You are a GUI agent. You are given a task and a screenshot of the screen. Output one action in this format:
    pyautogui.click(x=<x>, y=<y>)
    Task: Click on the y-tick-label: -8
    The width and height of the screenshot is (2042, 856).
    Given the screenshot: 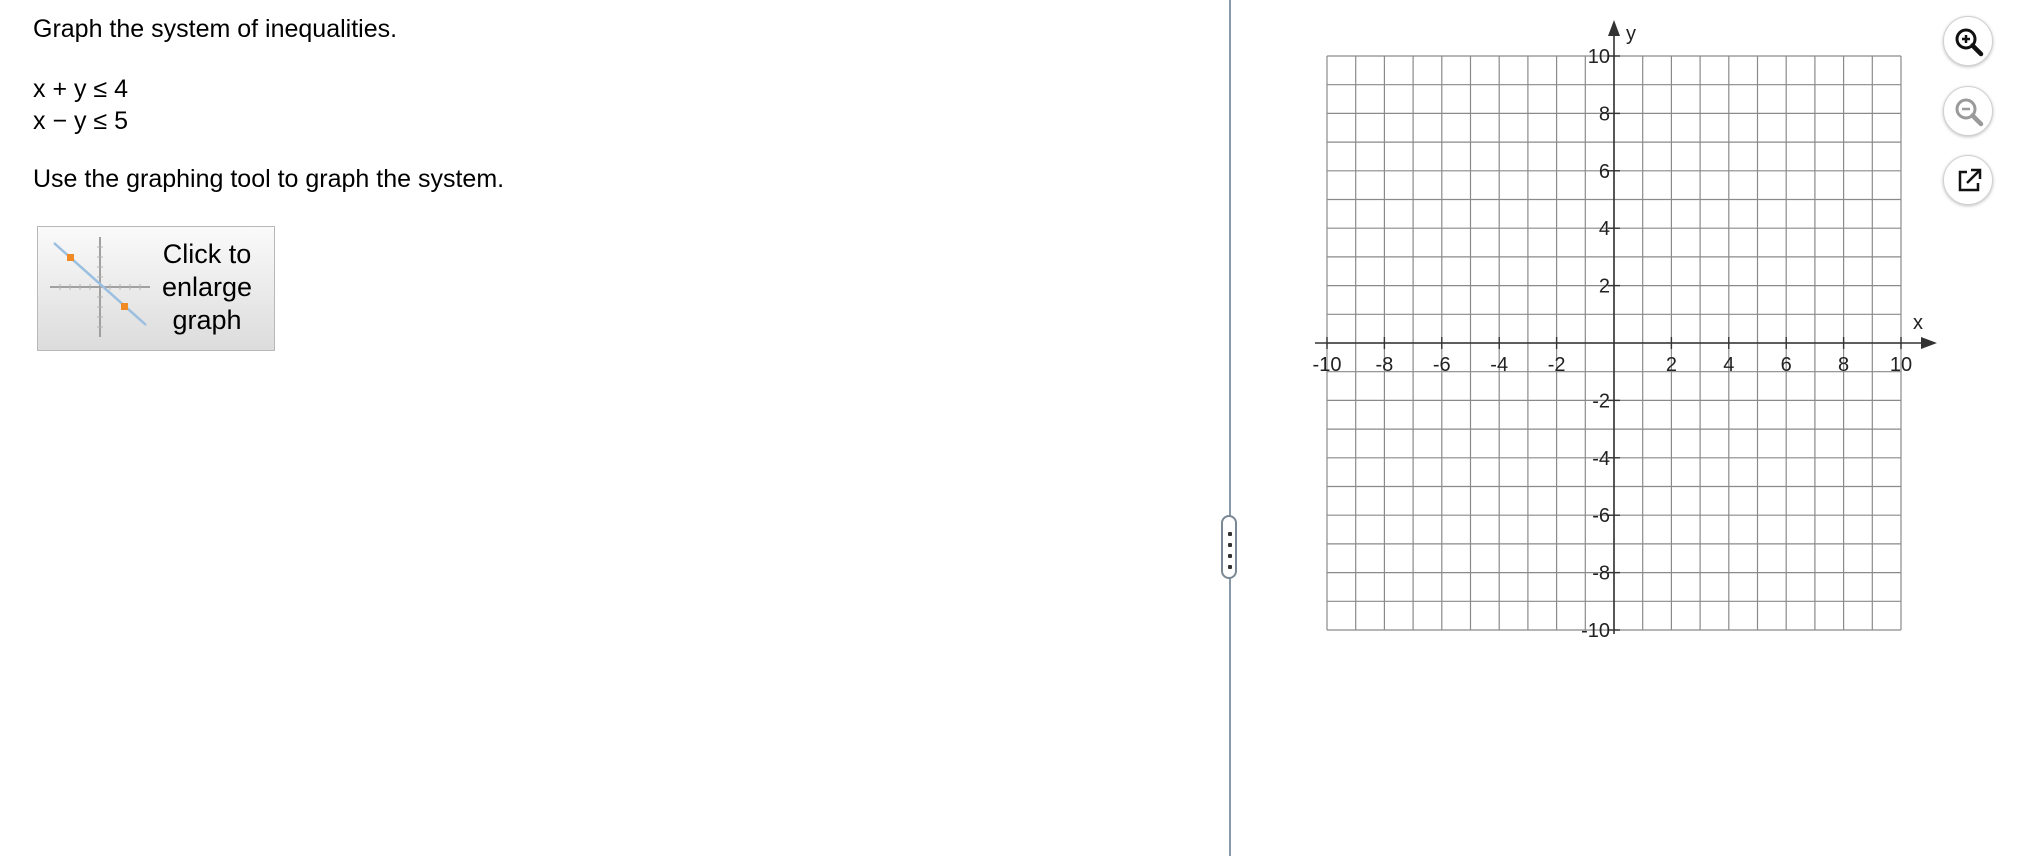 What is the action you would take?
    pyautogui.click(x=1601, y=574)
    